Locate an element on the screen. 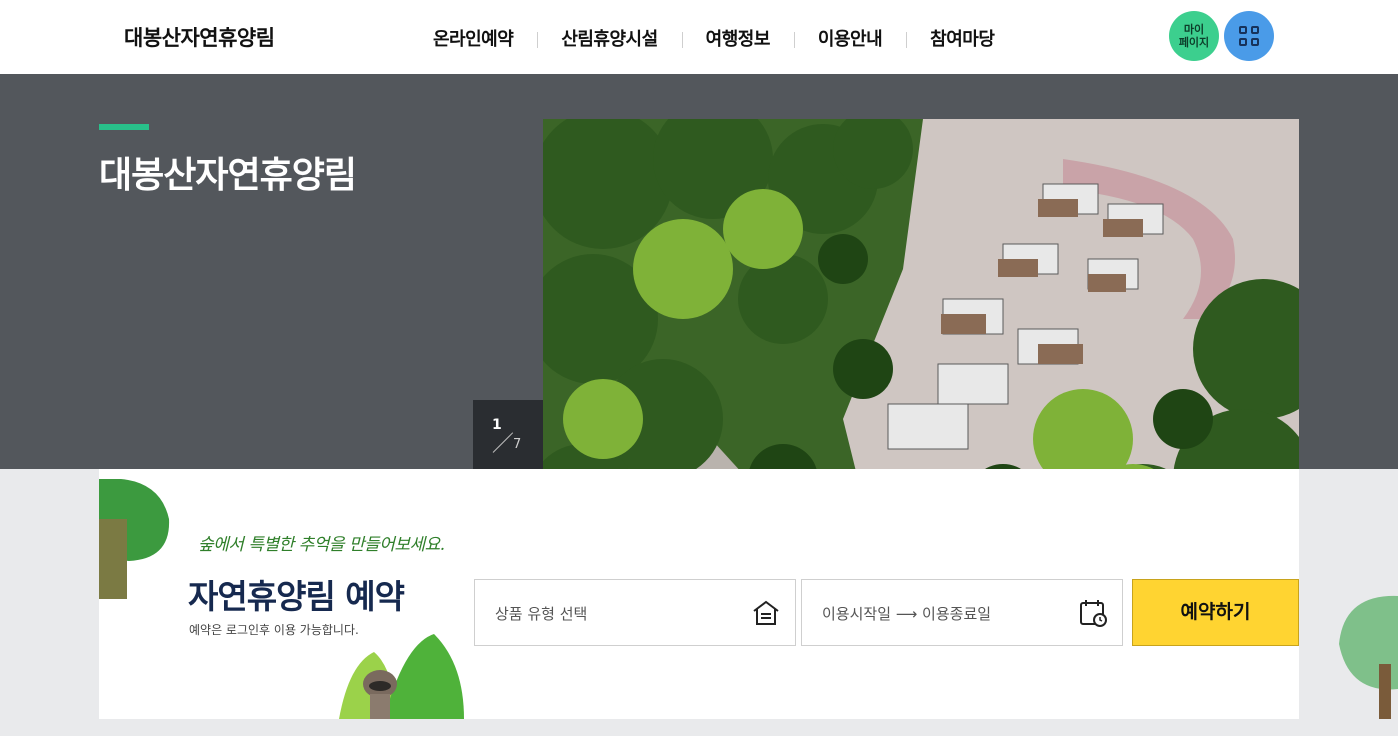  raccoon-trees-illustration is located at coordinates (401, 676).